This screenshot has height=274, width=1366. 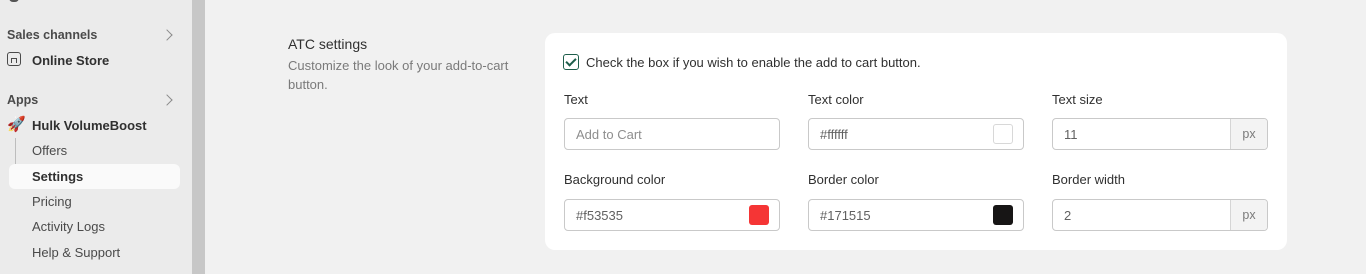 What do you see at coordinates (901, 215) in the screenshot?
I see `border-color-input` at bounding box center [901, 215].